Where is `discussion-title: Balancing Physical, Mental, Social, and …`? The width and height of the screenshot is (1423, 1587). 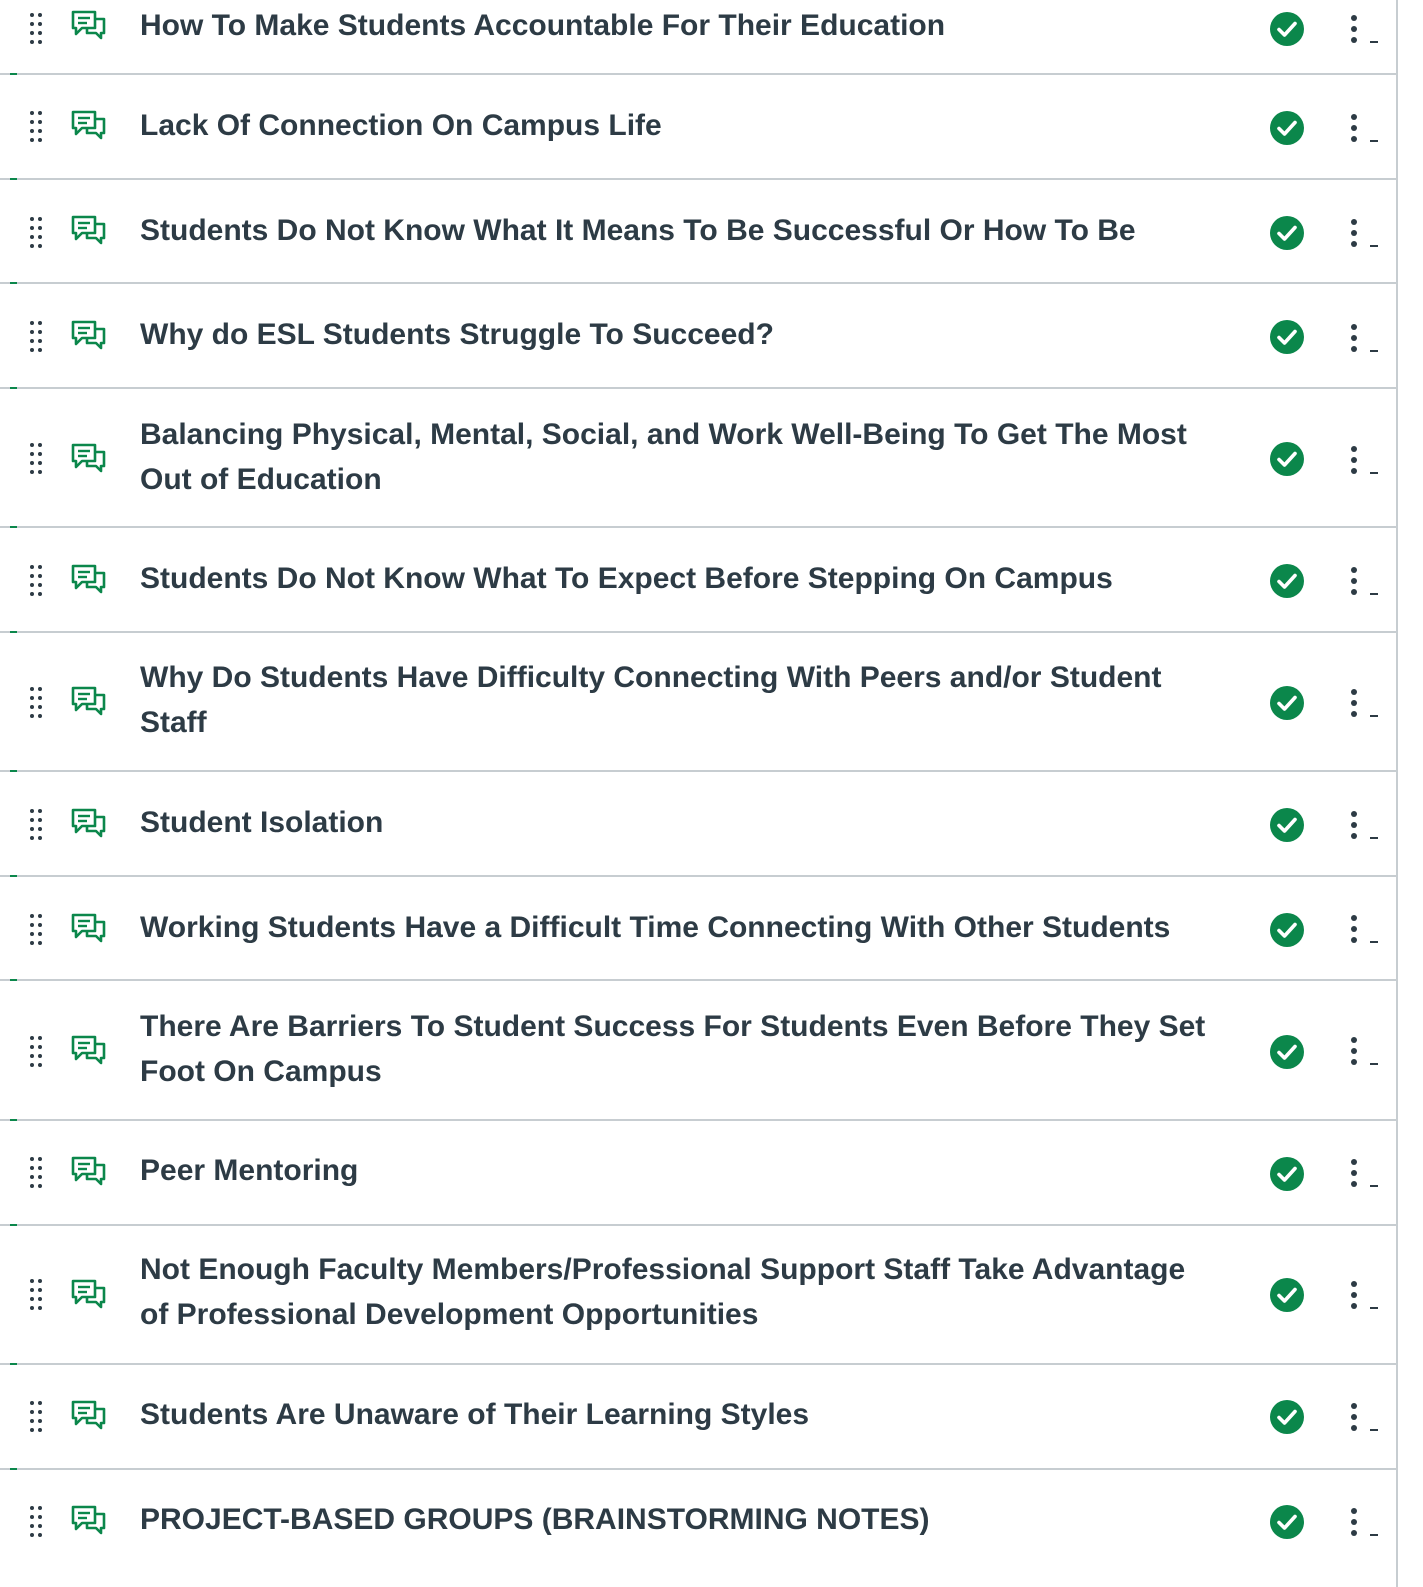 discussion-title: Balancing Physical, Mental, Social, and … is located at coordinates (680, 457).